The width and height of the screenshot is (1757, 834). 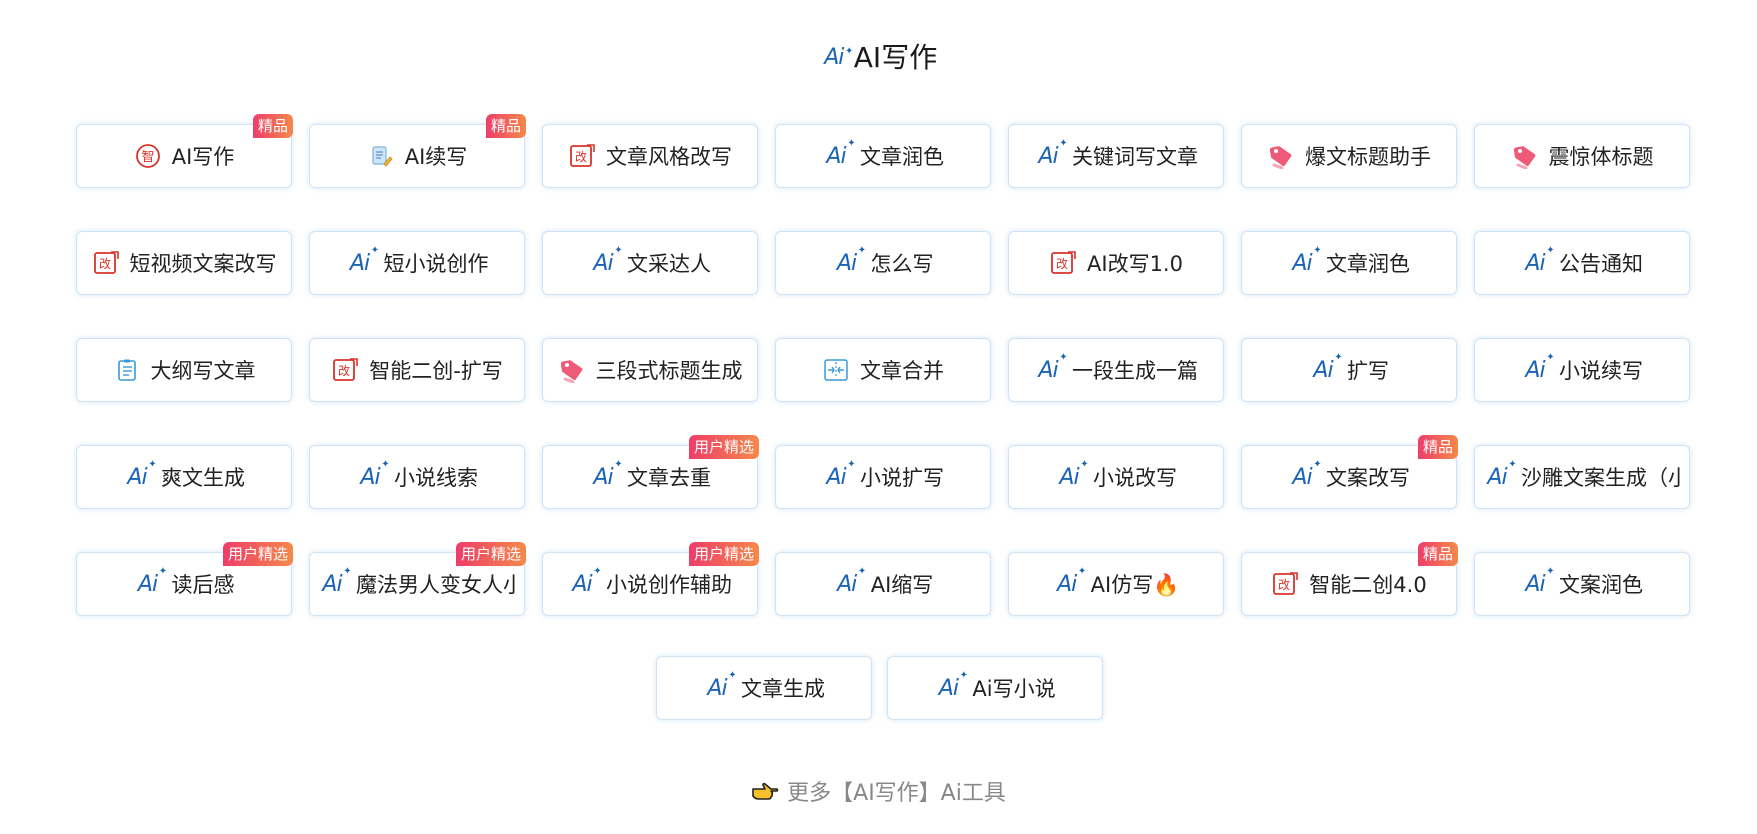 I want to click on tool-card: Ai小说创作辅助 用户精选, so click(x=650, y=579).